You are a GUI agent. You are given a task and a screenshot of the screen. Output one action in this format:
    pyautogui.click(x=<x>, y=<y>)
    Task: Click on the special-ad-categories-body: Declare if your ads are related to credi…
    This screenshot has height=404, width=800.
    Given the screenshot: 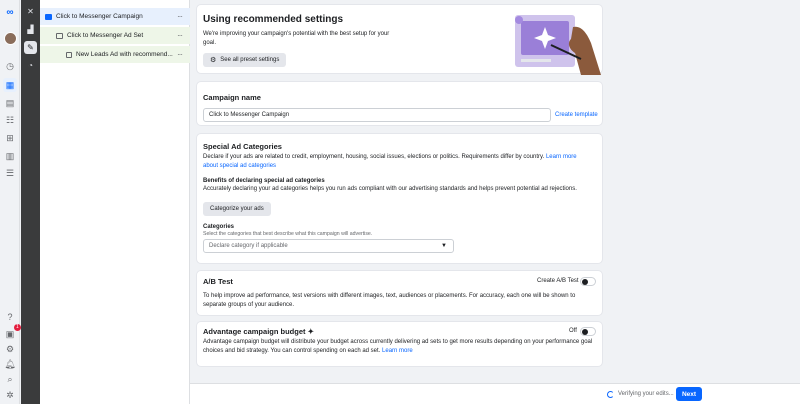 What is the action you would take?
    pyautogui.click(x=390, y=161)
    